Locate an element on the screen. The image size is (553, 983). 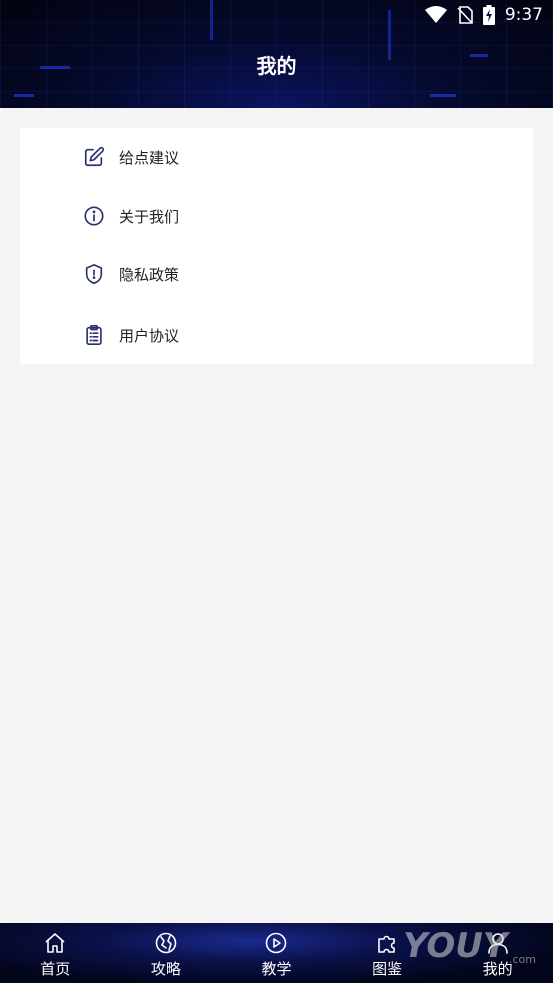
header-banner: 9:37 我的 is located at coordinates (276, 54).